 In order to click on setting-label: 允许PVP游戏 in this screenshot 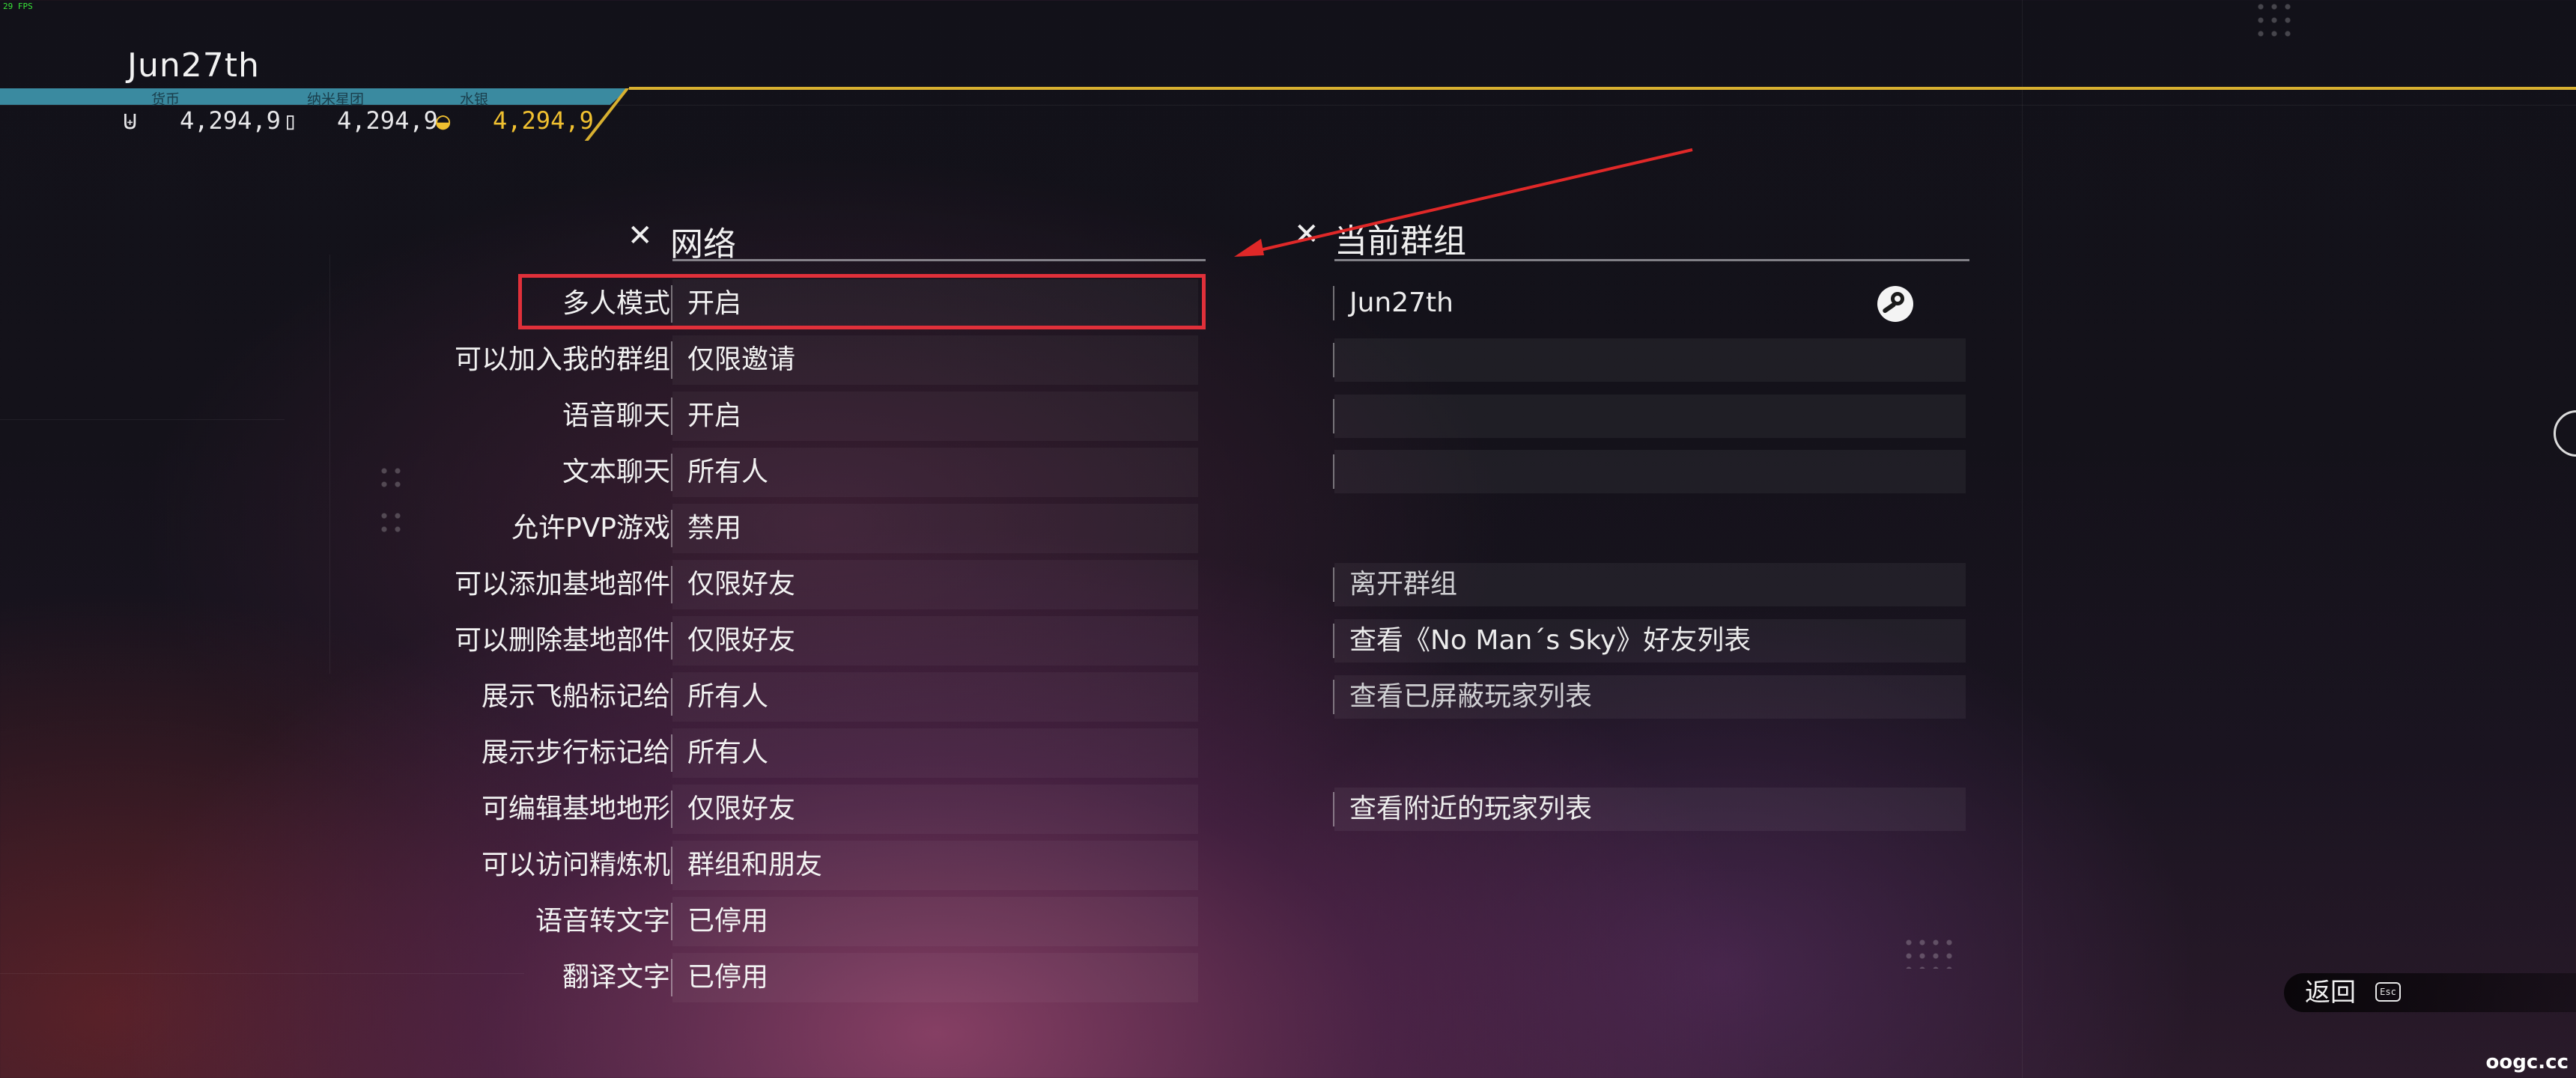, I will do `click(590, 528)`.